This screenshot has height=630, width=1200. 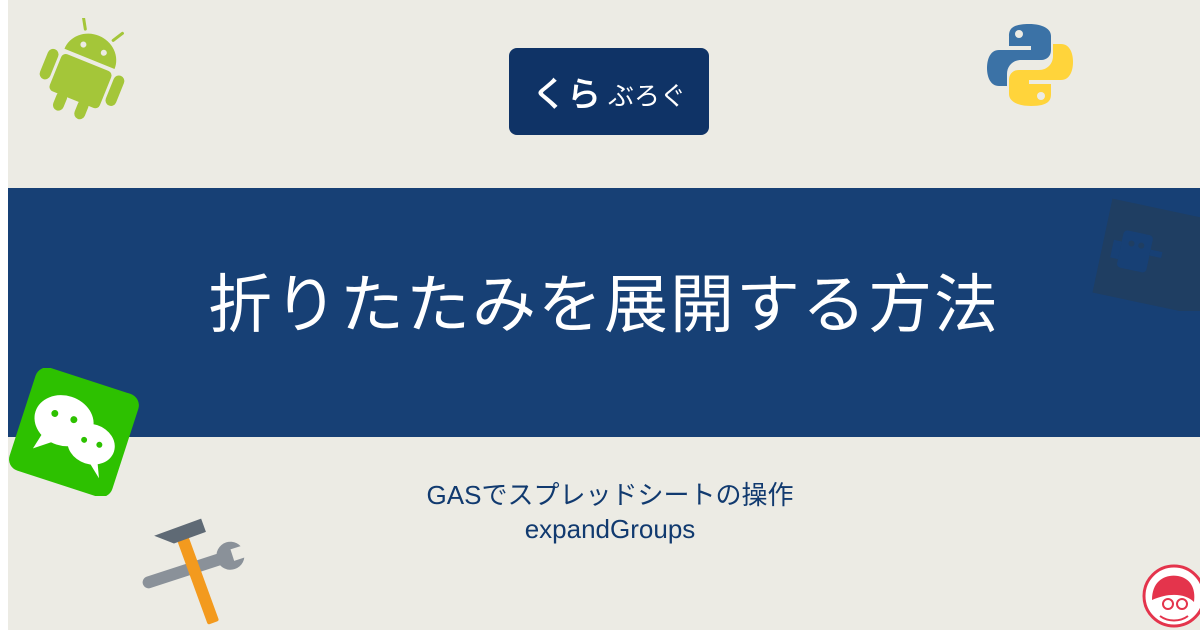 What do you see at coordinates (646, 97) in the screenshot?
I see `logo-sub-text: ぶろぐ` at bounding box center [646, 97].